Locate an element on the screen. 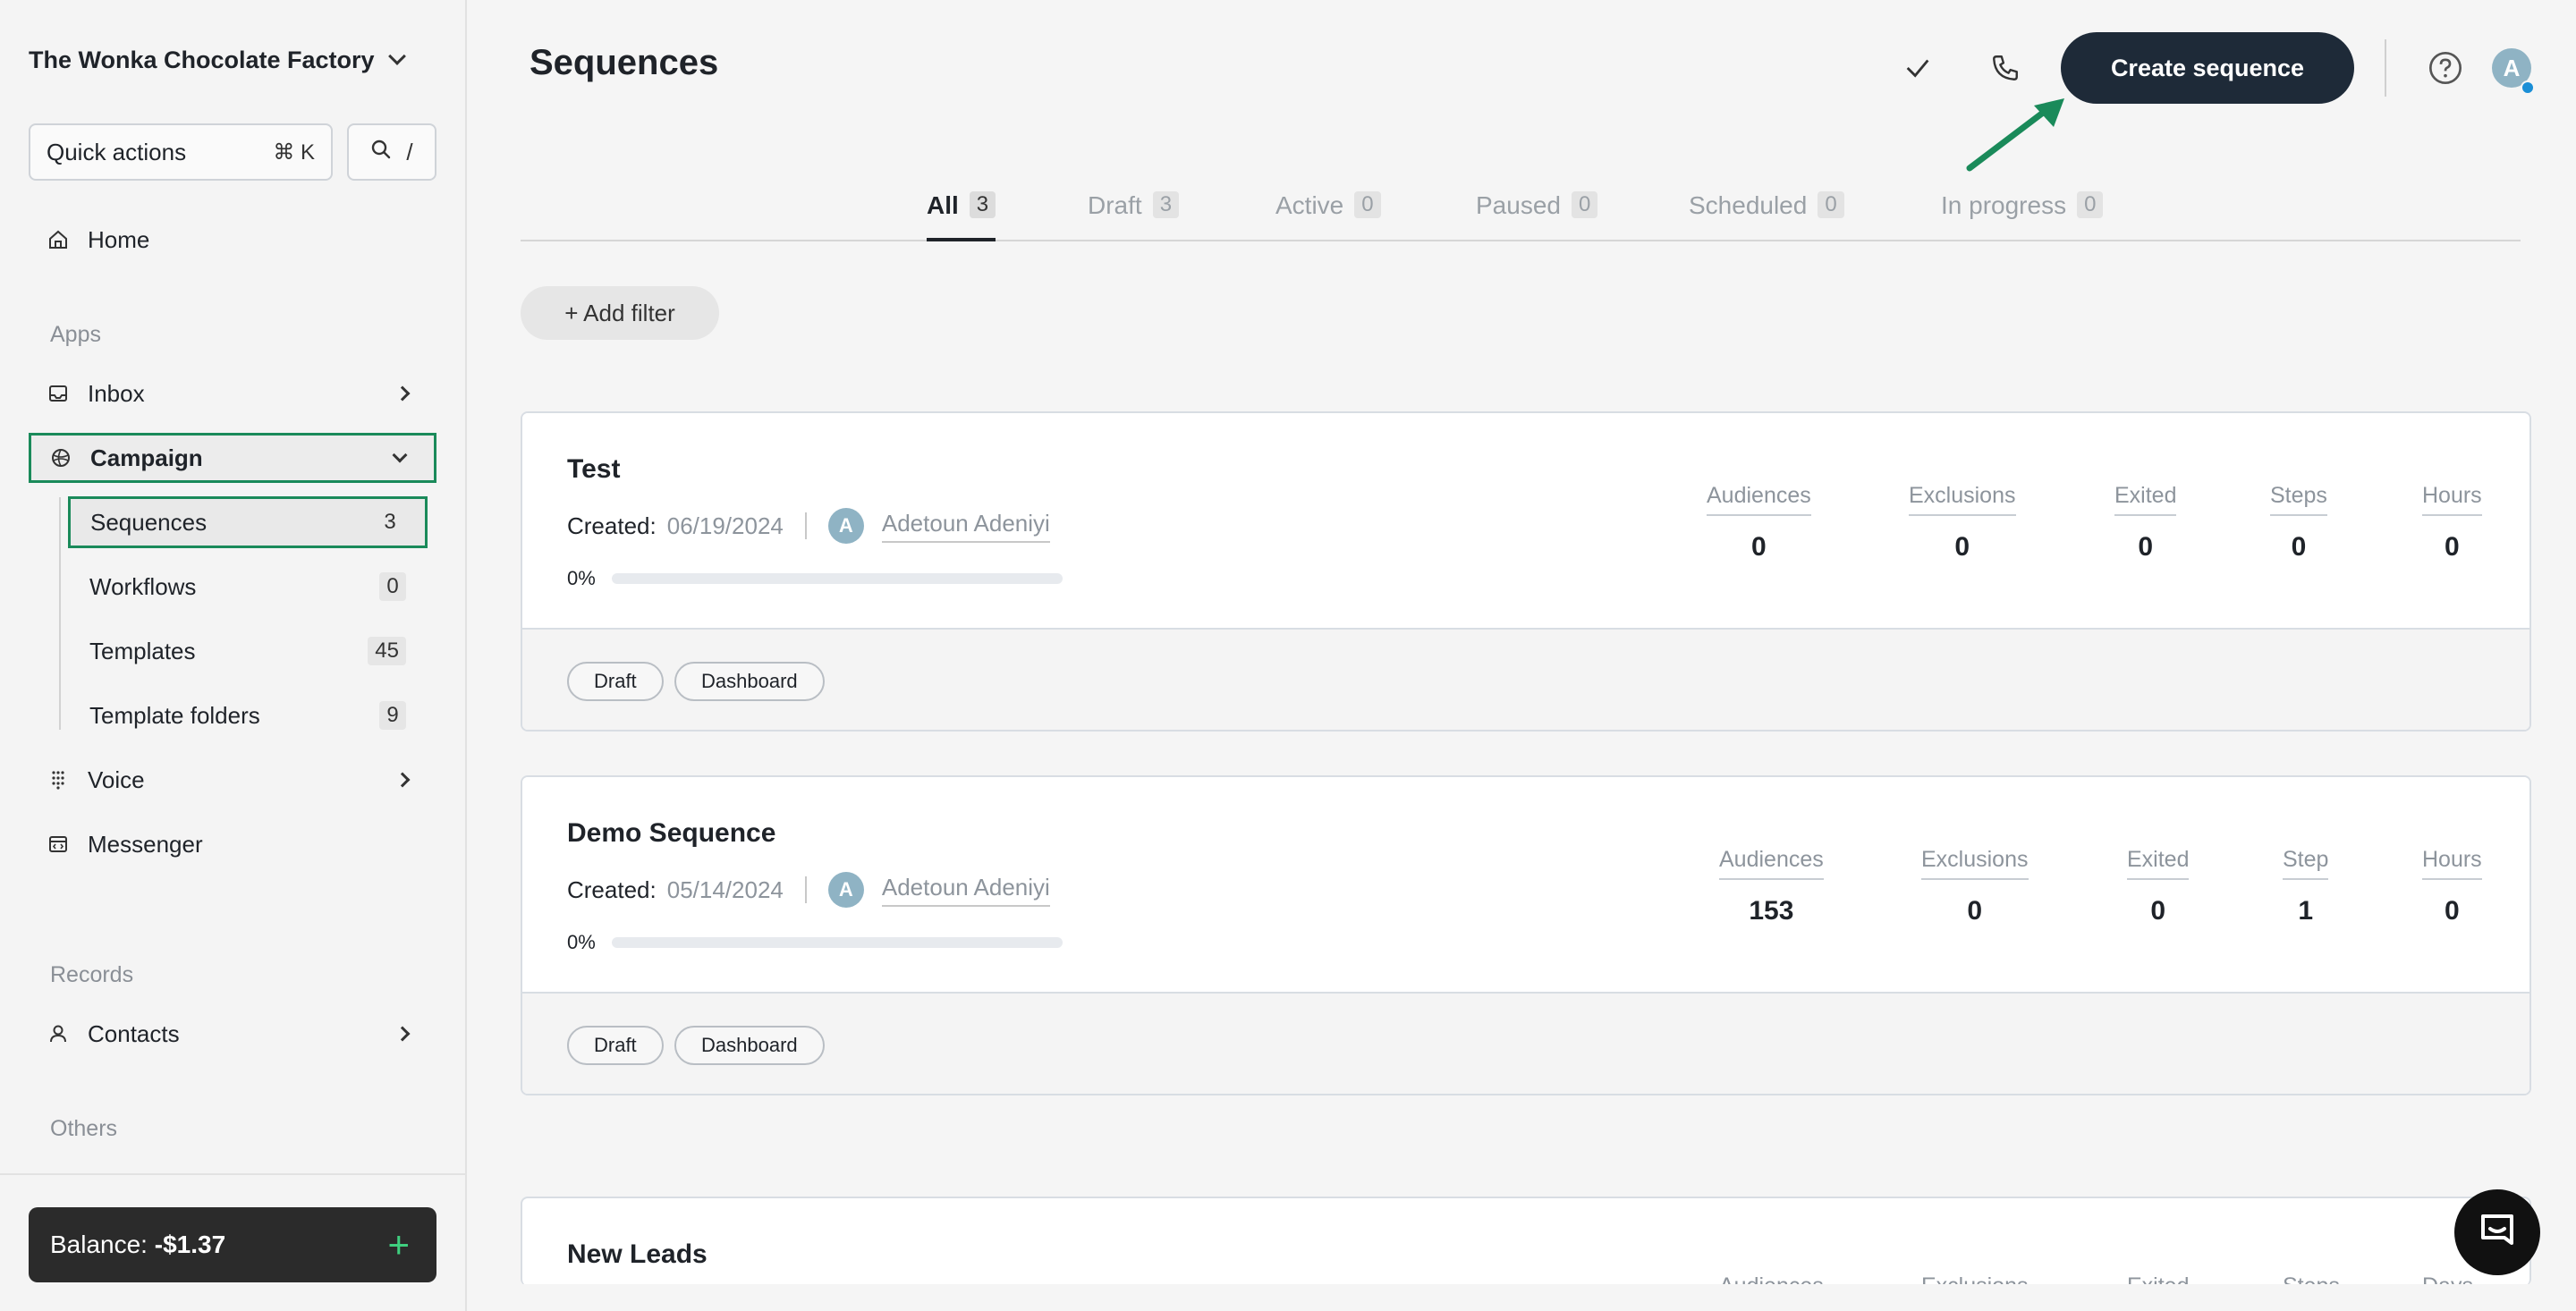  tab-active: Active 0 is located at coordinates (1328, 216).